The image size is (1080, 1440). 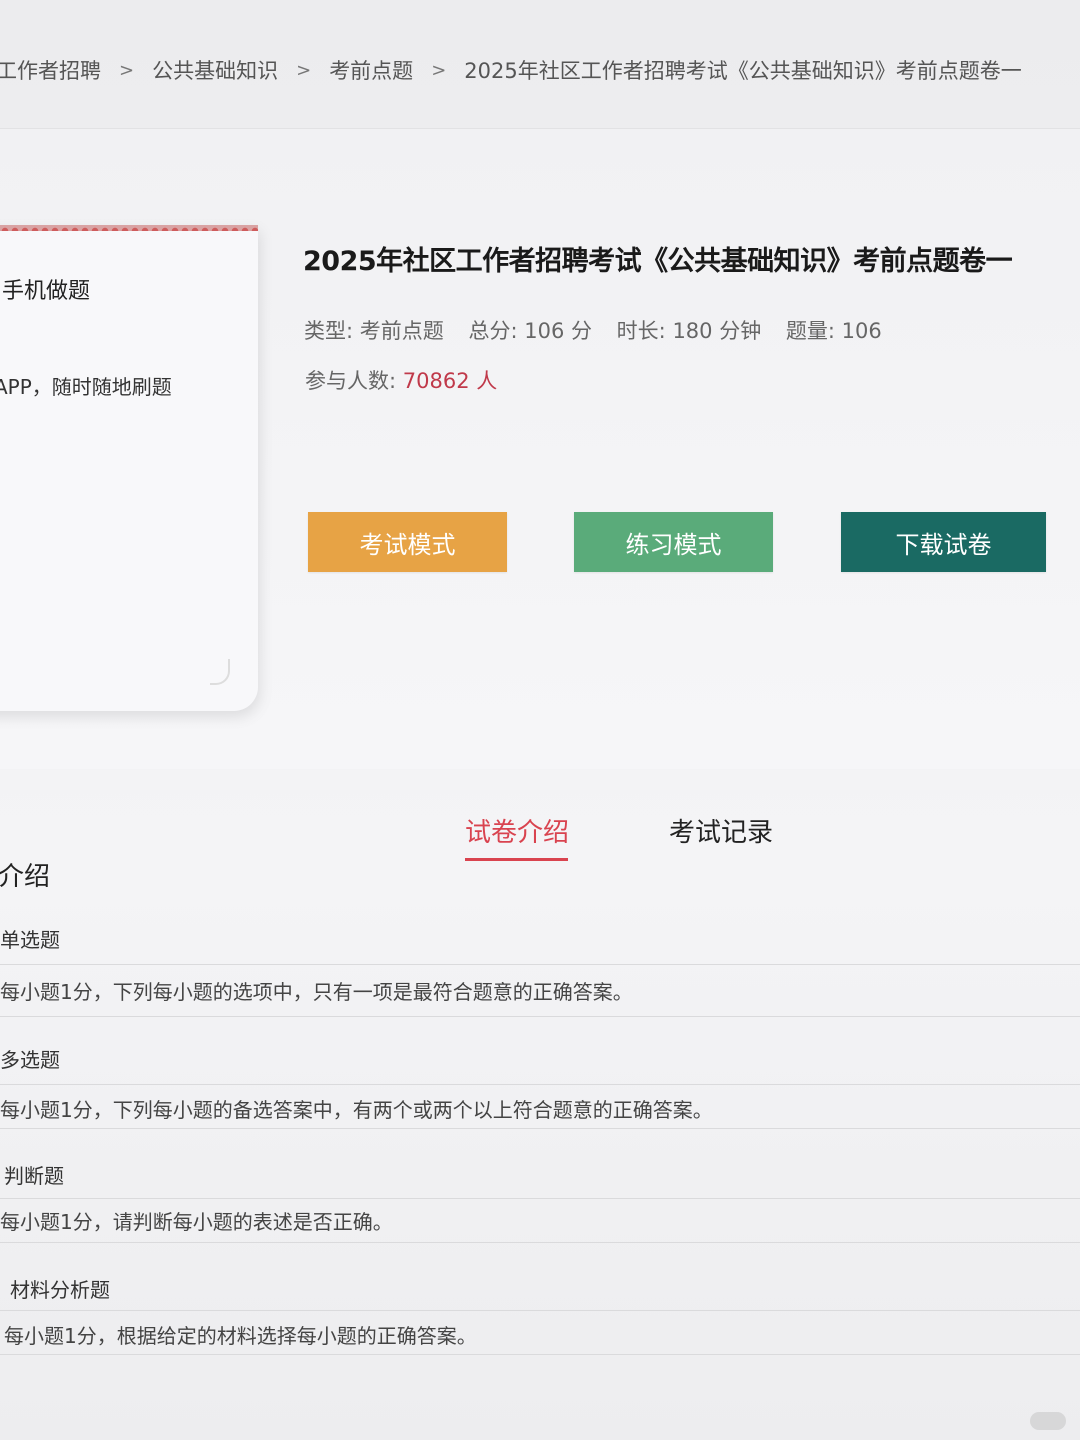 I want to click on participants-label: 参与人数:, so click(x=351, y=381).